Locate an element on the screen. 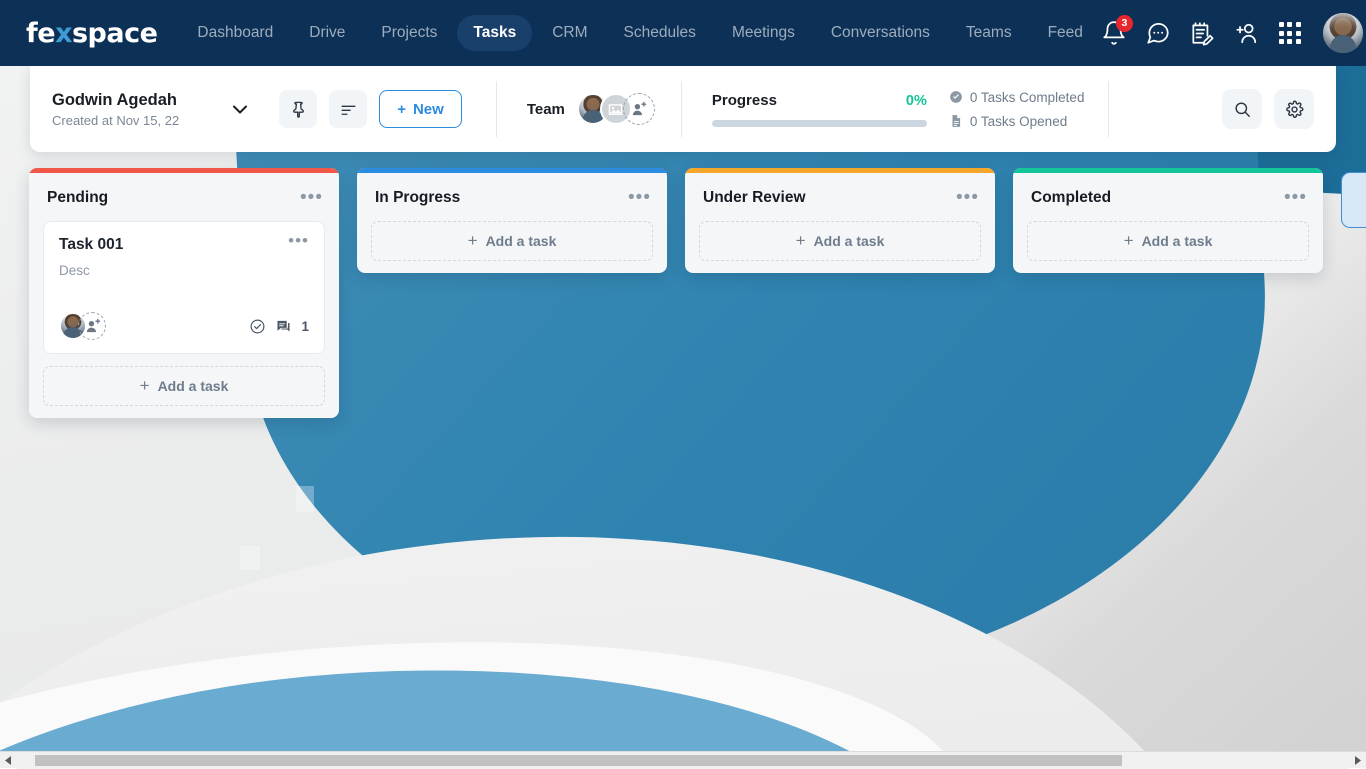 The height and width of the screenshot is (769, 1366). apps-grid-icon is located at coordinates (1290, 33).